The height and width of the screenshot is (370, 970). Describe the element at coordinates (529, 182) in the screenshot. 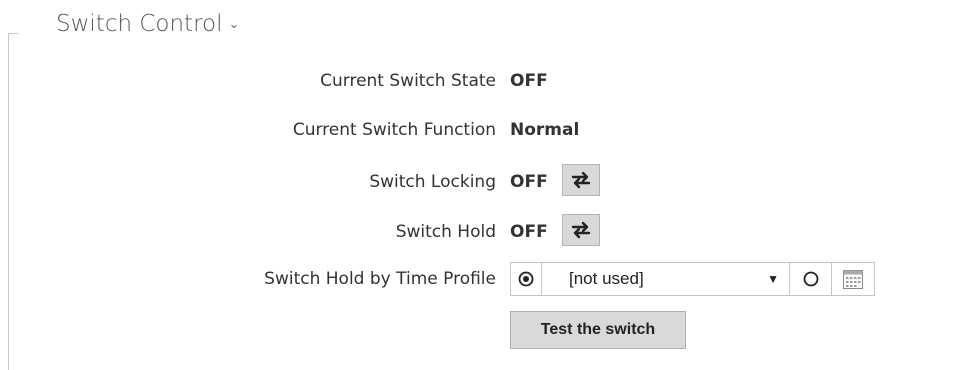

I see `switch-locking-value: OFF` at that location.